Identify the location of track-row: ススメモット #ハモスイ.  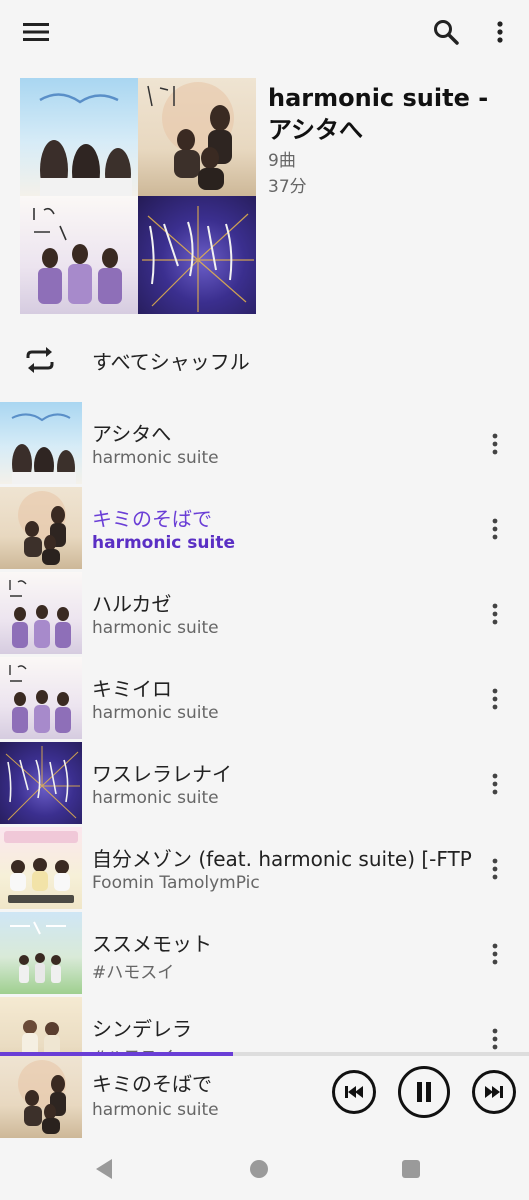
(264, 954).